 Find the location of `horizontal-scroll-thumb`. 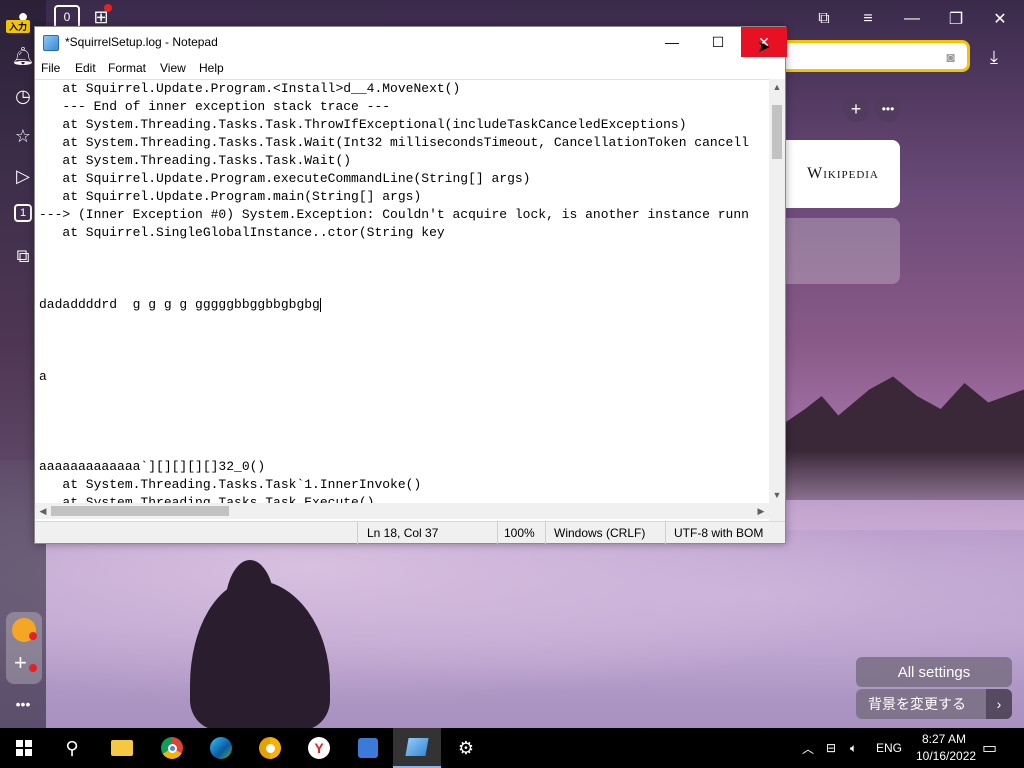

horizontal-scroll-thumb is located at coordinates (140, 511).